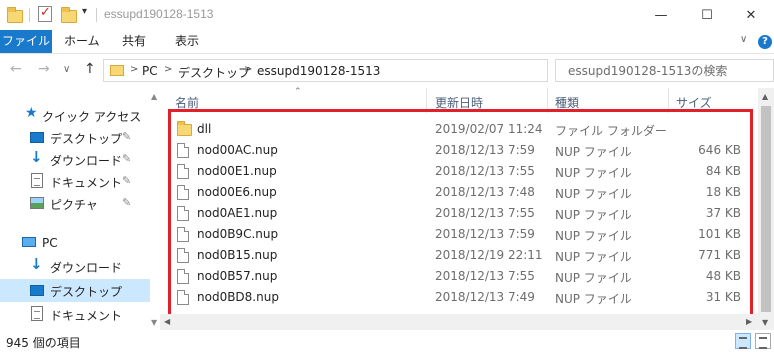  Describe the element at coordinates (75, 314) in the screenshot. I see `nav-documents: ドキュメント` at that location.